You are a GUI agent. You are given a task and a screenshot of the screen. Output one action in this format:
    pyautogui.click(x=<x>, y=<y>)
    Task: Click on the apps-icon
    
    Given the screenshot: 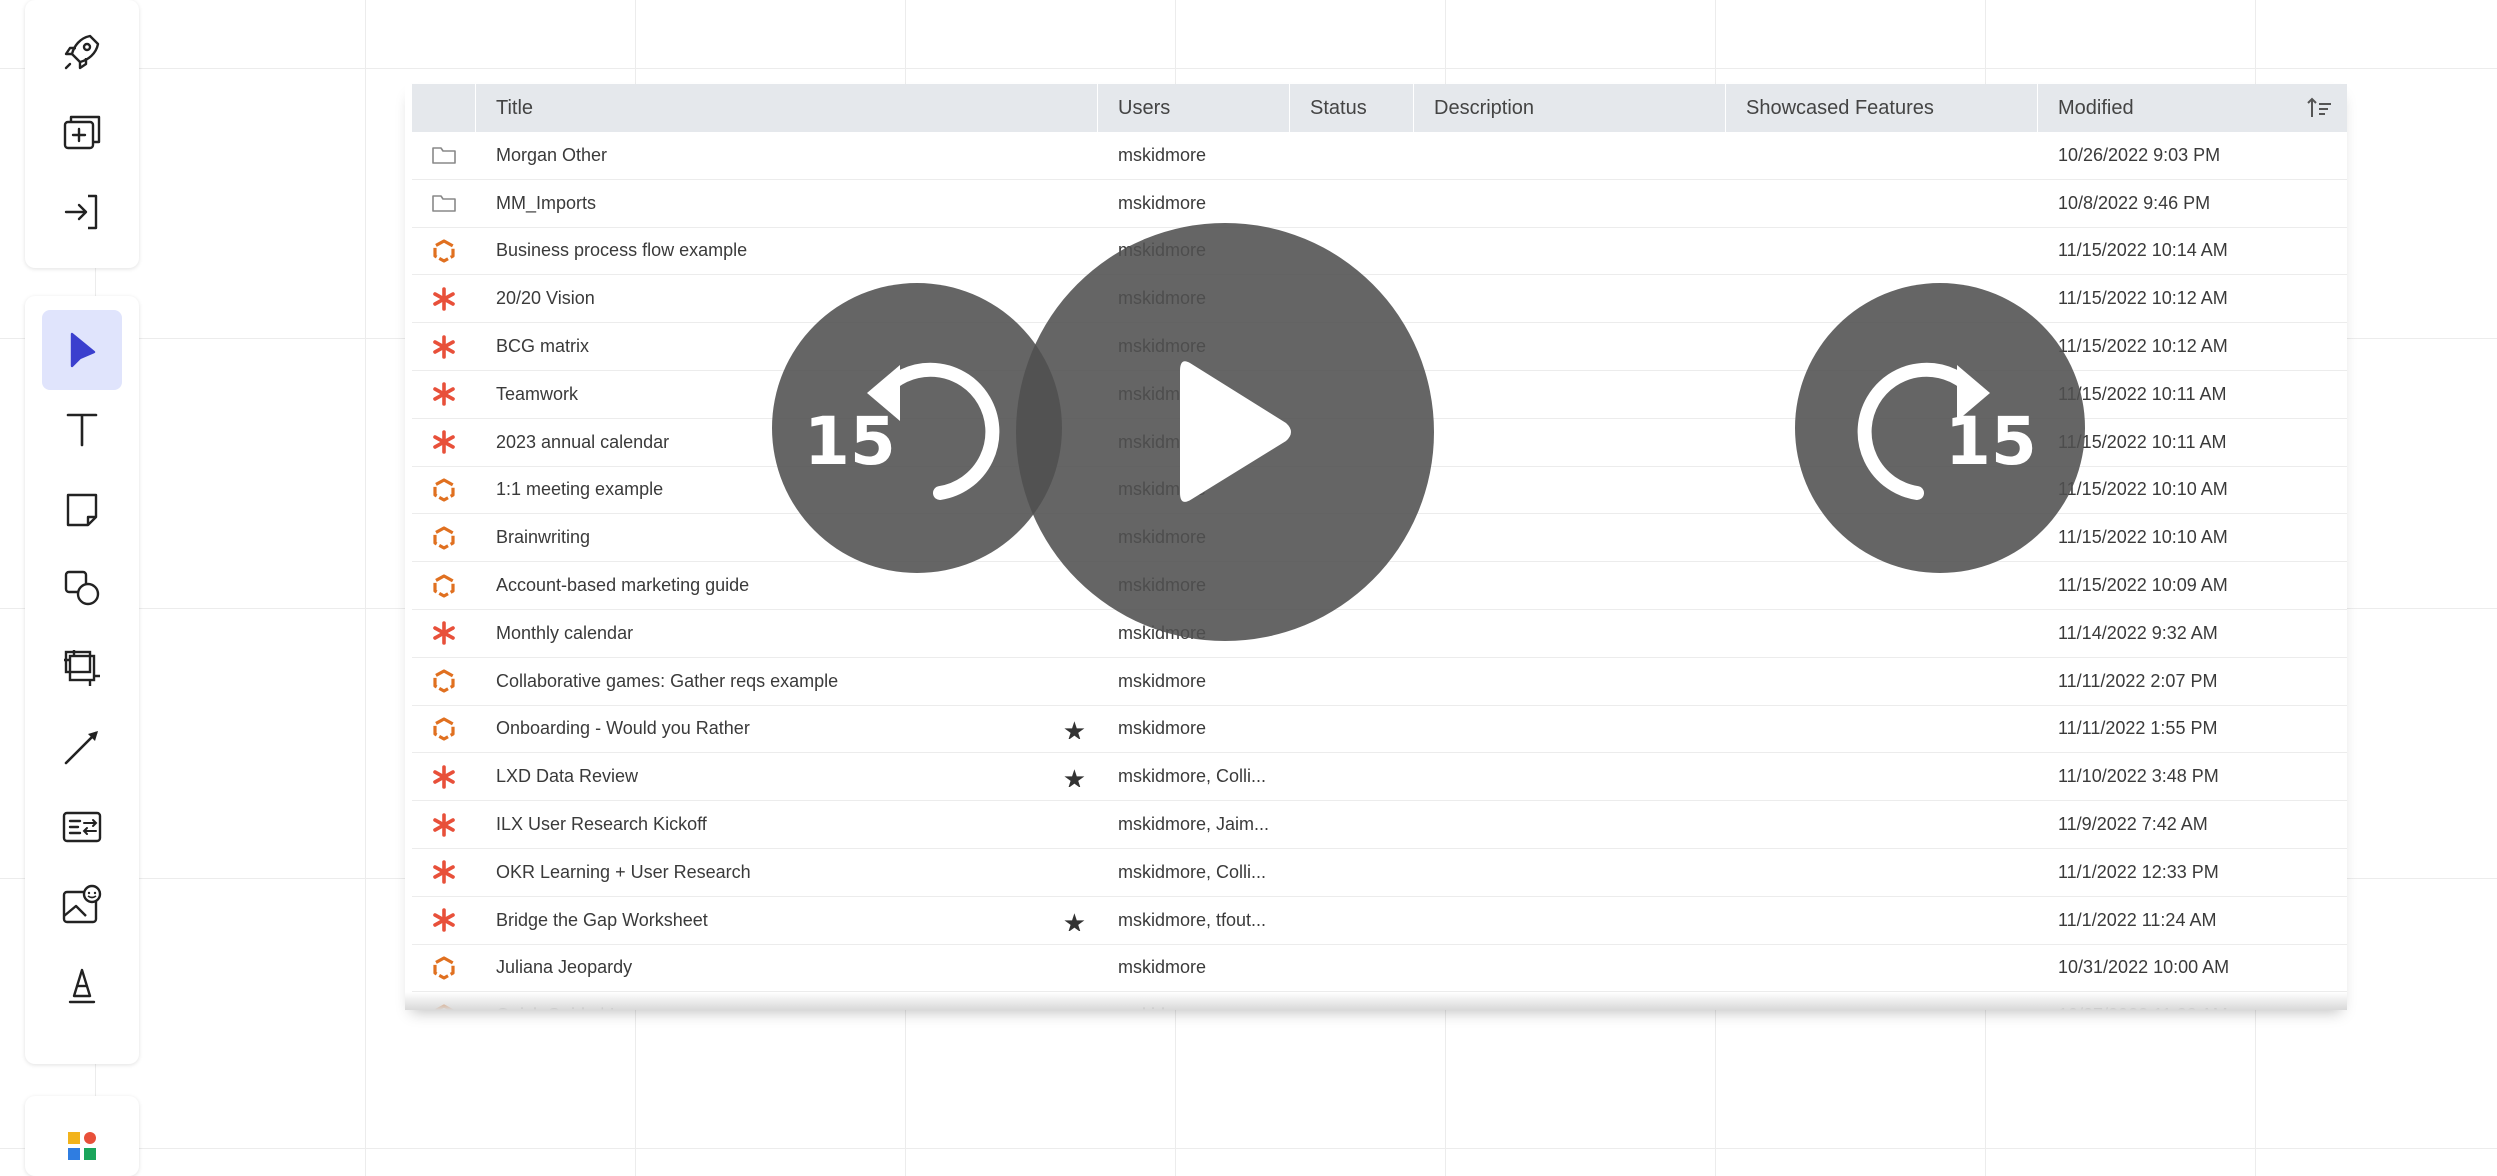 What is the action you would take?
    pyautogui.click(x=82, y=1147)
    